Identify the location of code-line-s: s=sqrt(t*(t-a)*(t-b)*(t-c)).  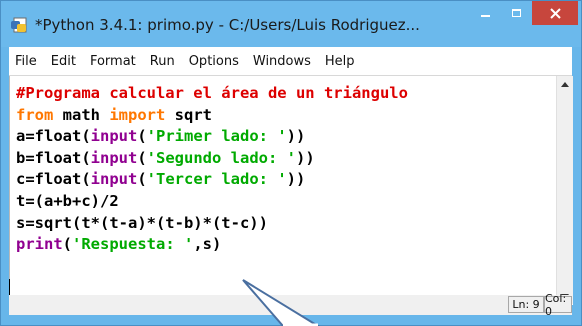
(142, 222).